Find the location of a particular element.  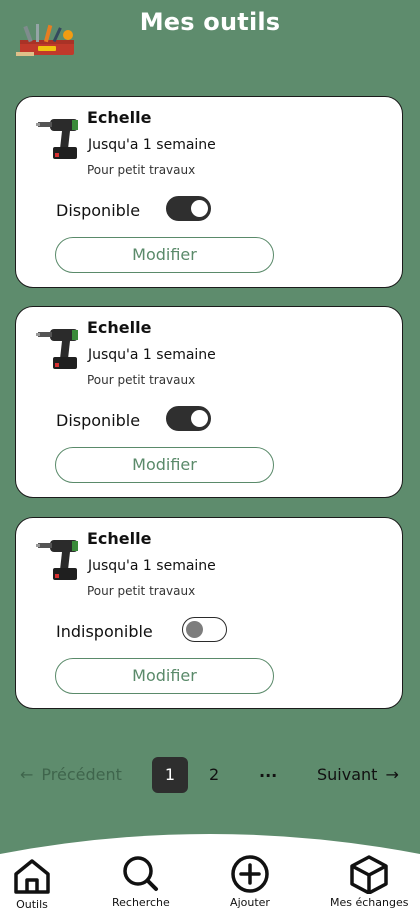

page-2-button: 2 is located at coordinates (214, 774).